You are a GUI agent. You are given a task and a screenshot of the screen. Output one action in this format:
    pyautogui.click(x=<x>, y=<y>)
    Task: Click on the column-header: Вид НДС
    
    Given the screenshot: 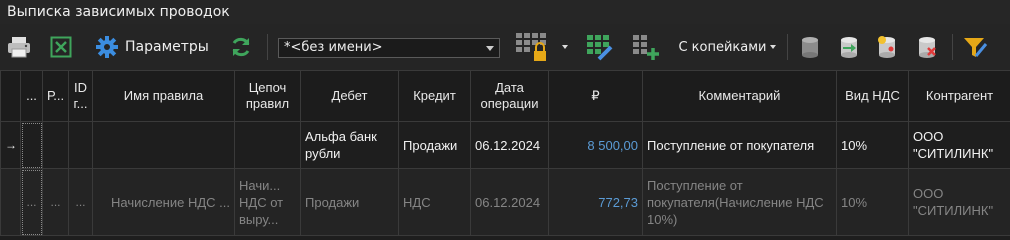 What is the action you would take?
    pyautogui.click(x=872, y=96)
    